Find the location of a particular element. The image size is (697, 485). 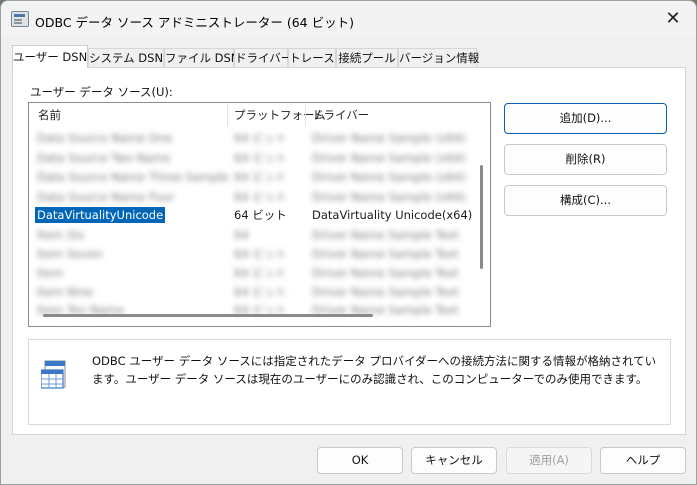

dsn-name: Item Seven is located at coordinates (70, 254).